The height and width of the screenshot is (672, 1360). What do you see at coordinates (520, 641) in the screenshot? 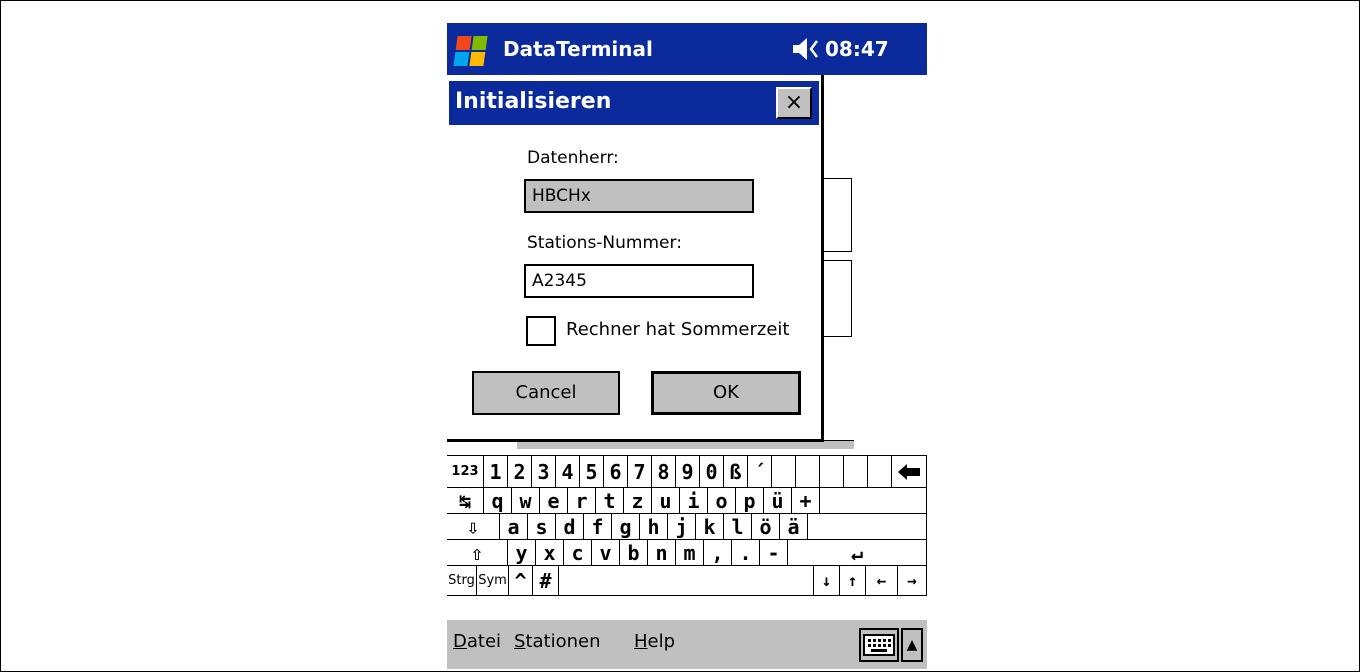
I see `menu-accel: S` at bounding box center [520, 641].